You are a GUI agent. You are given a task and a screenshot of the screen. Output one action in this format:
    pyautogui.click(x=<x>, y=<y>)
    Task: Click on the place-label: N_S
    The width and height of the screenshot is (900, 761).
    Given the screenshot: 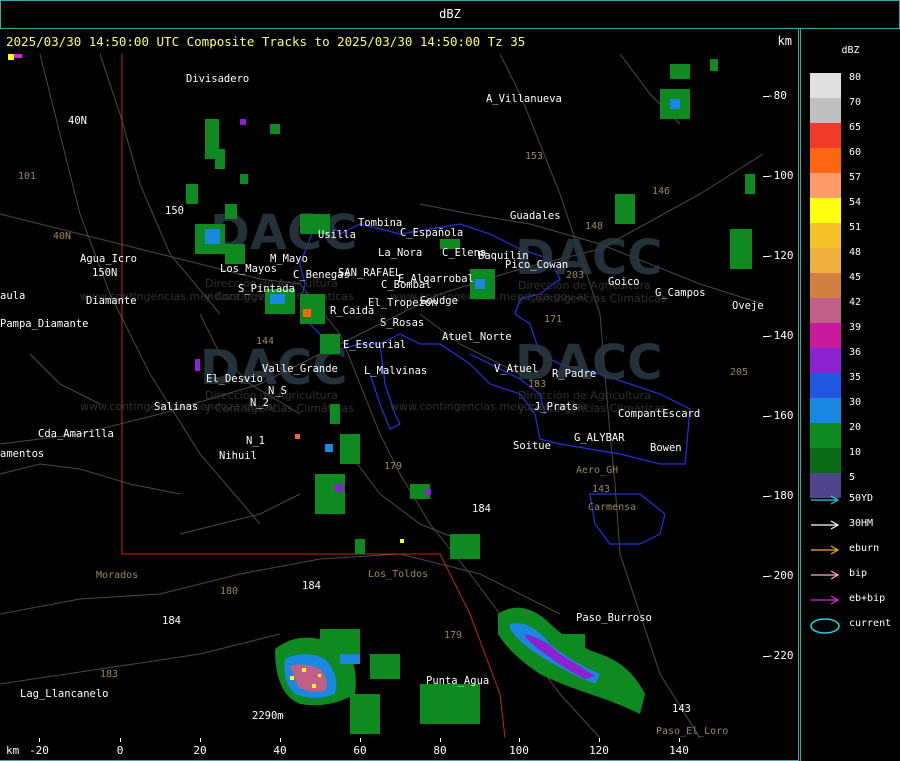 What is the action you would take?
    pyautogui.click(x=277, y=391)
    